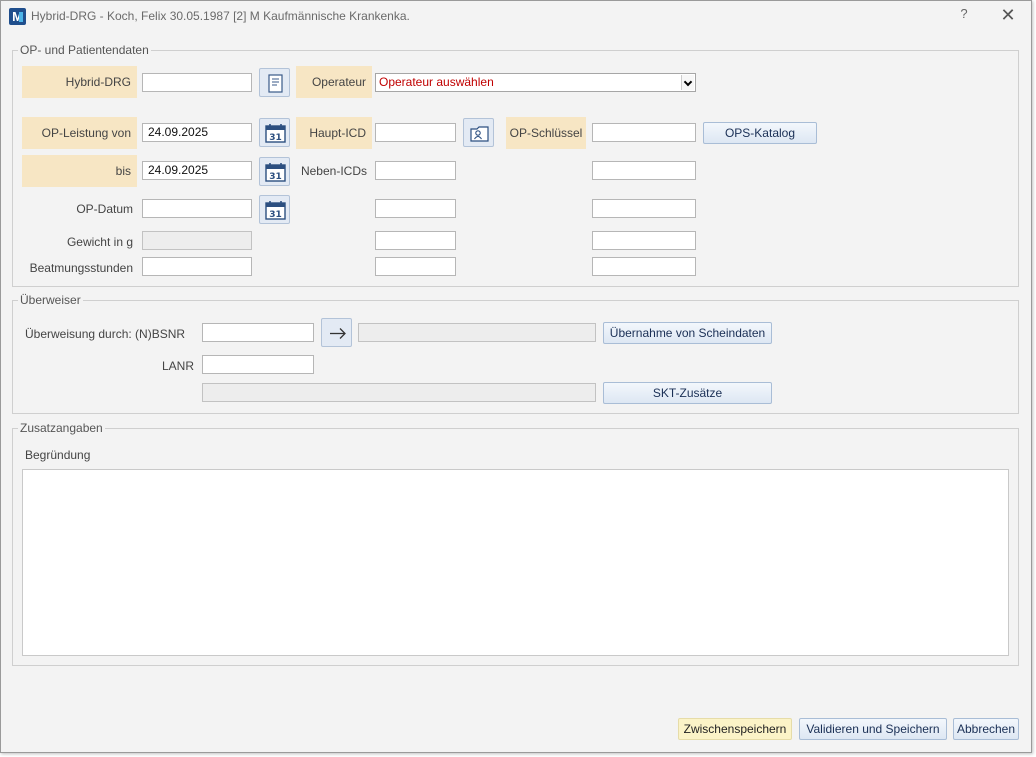 The image size is (1036, 757). Describe the element at coordinates (760, 133) in the screenshot. I see `ops-katalog-button: OPS-Katalog` at that location.